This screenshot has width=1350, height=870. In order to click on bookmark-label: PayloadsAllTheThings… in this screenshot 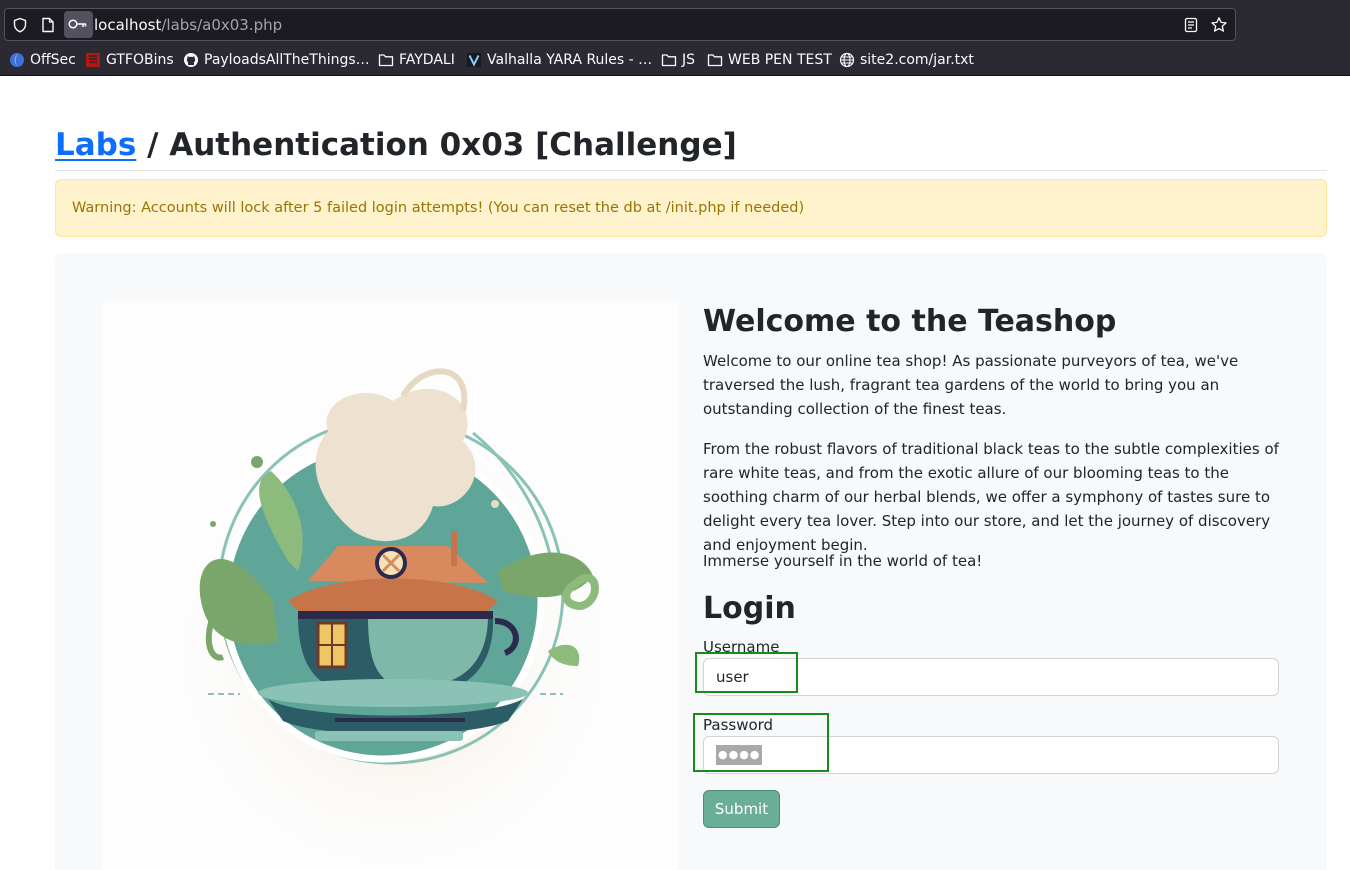, I will do `click(287, 60)`.